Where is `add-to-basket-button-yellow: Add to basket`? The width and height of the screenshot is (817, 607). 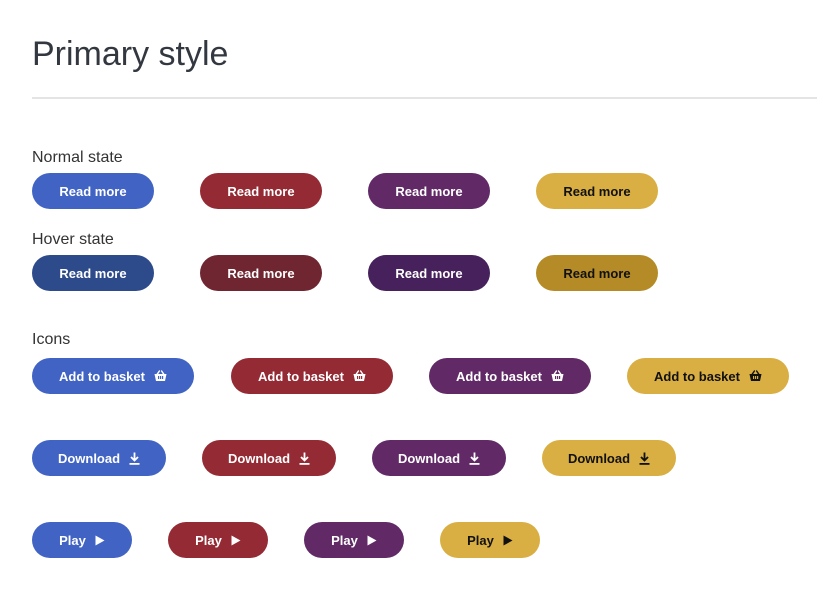 add-to-basket-button-yellow: Add to basket is located at coordinates (708, 376).